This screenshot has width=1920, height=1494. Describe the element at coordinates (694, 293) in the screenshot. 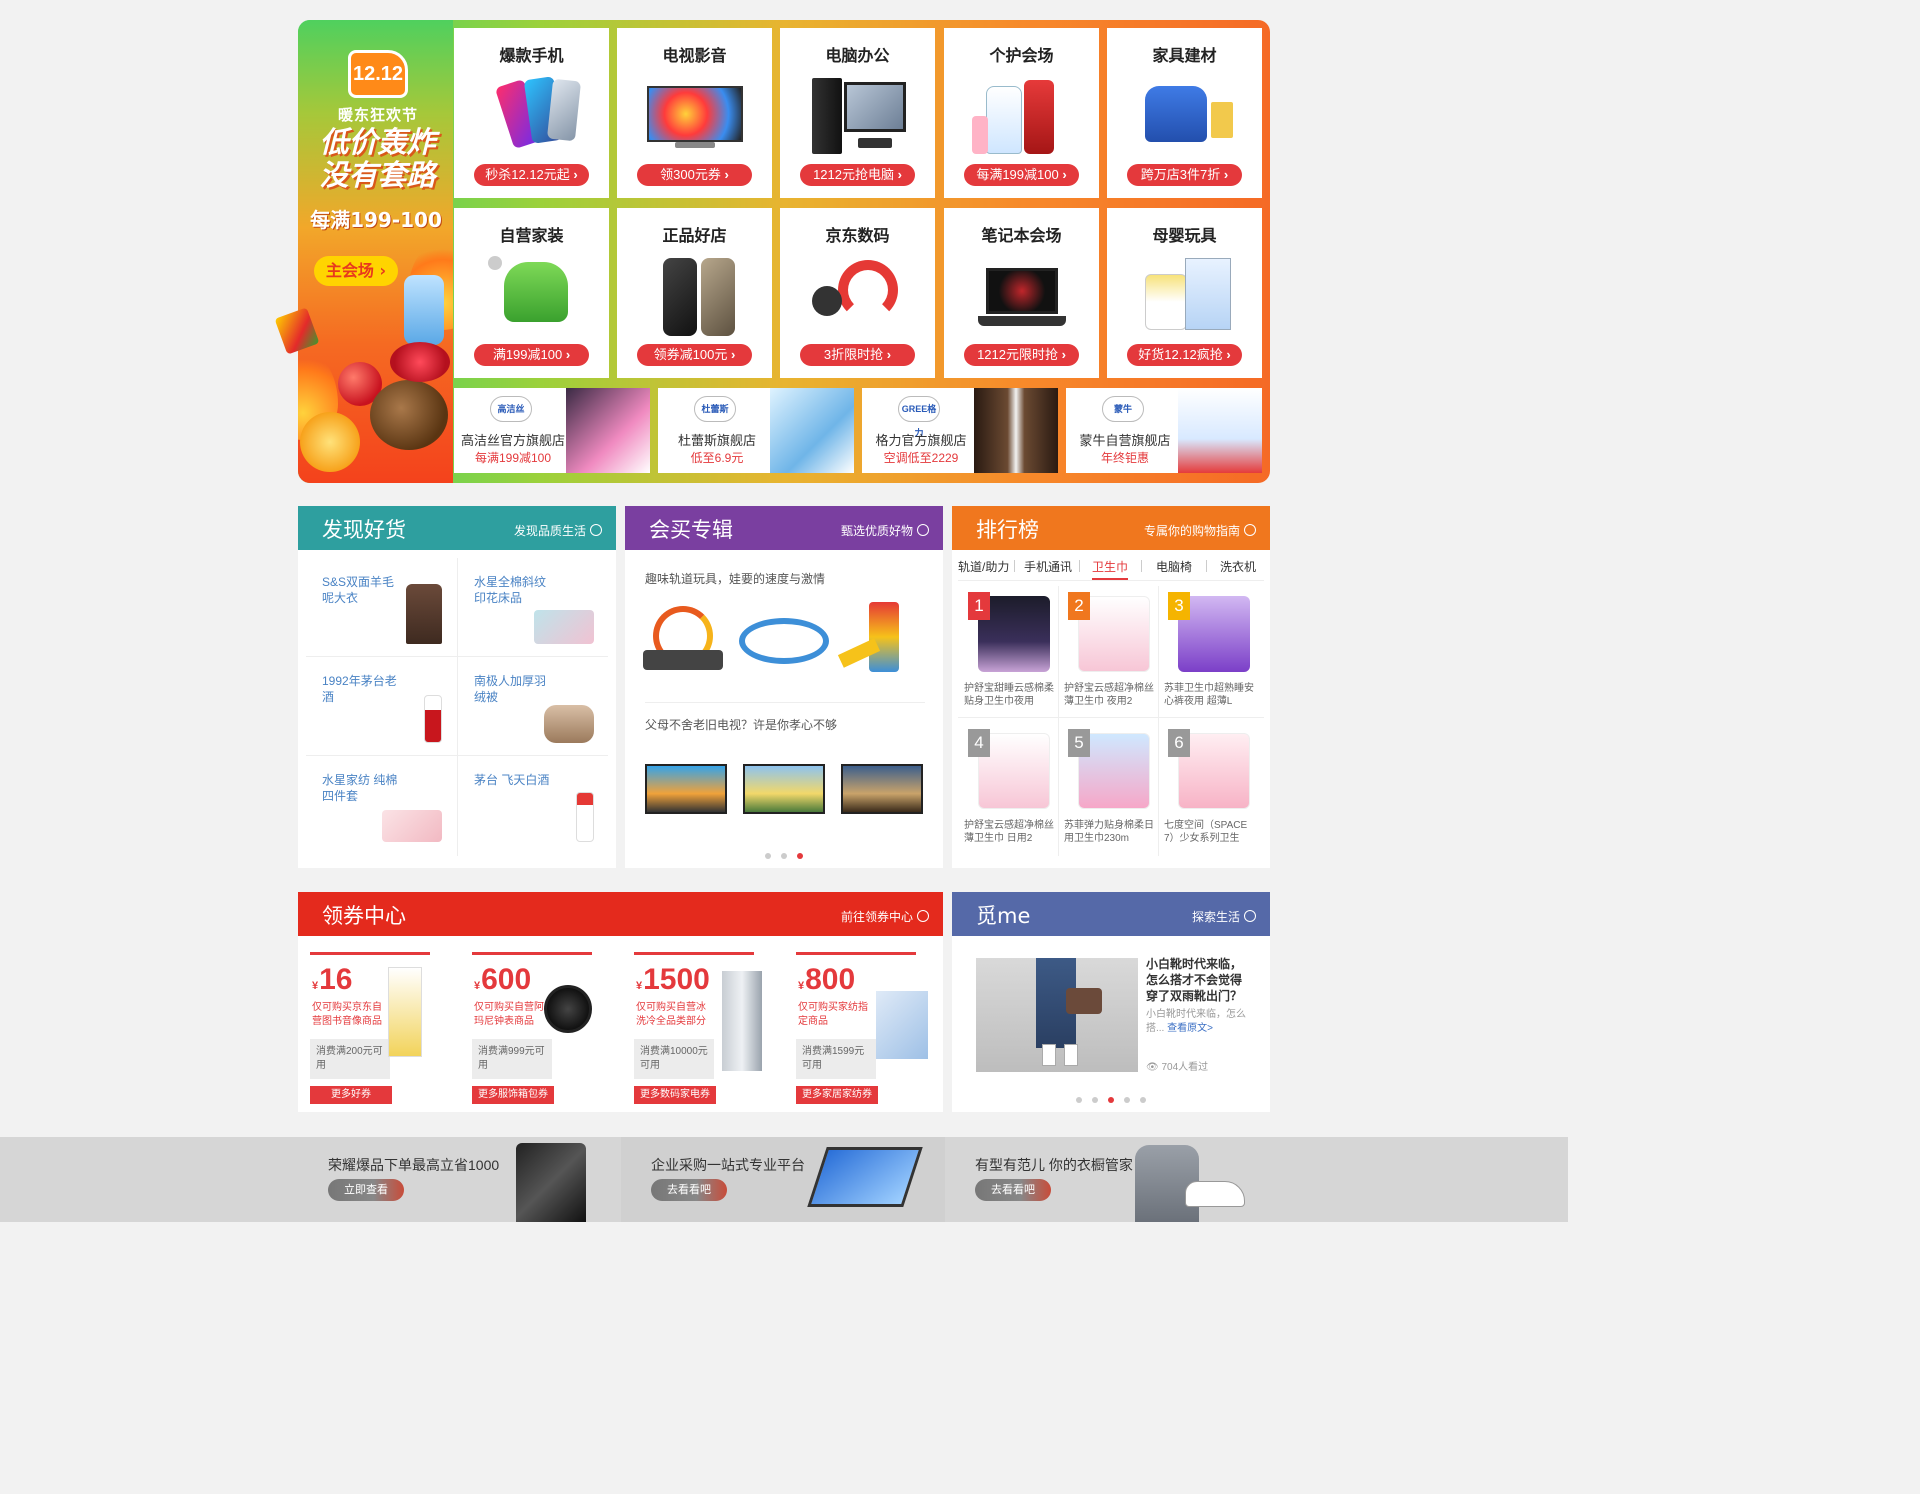

I see `category-tile-genuine-stores: 正品好店 领券减100元` at that location.